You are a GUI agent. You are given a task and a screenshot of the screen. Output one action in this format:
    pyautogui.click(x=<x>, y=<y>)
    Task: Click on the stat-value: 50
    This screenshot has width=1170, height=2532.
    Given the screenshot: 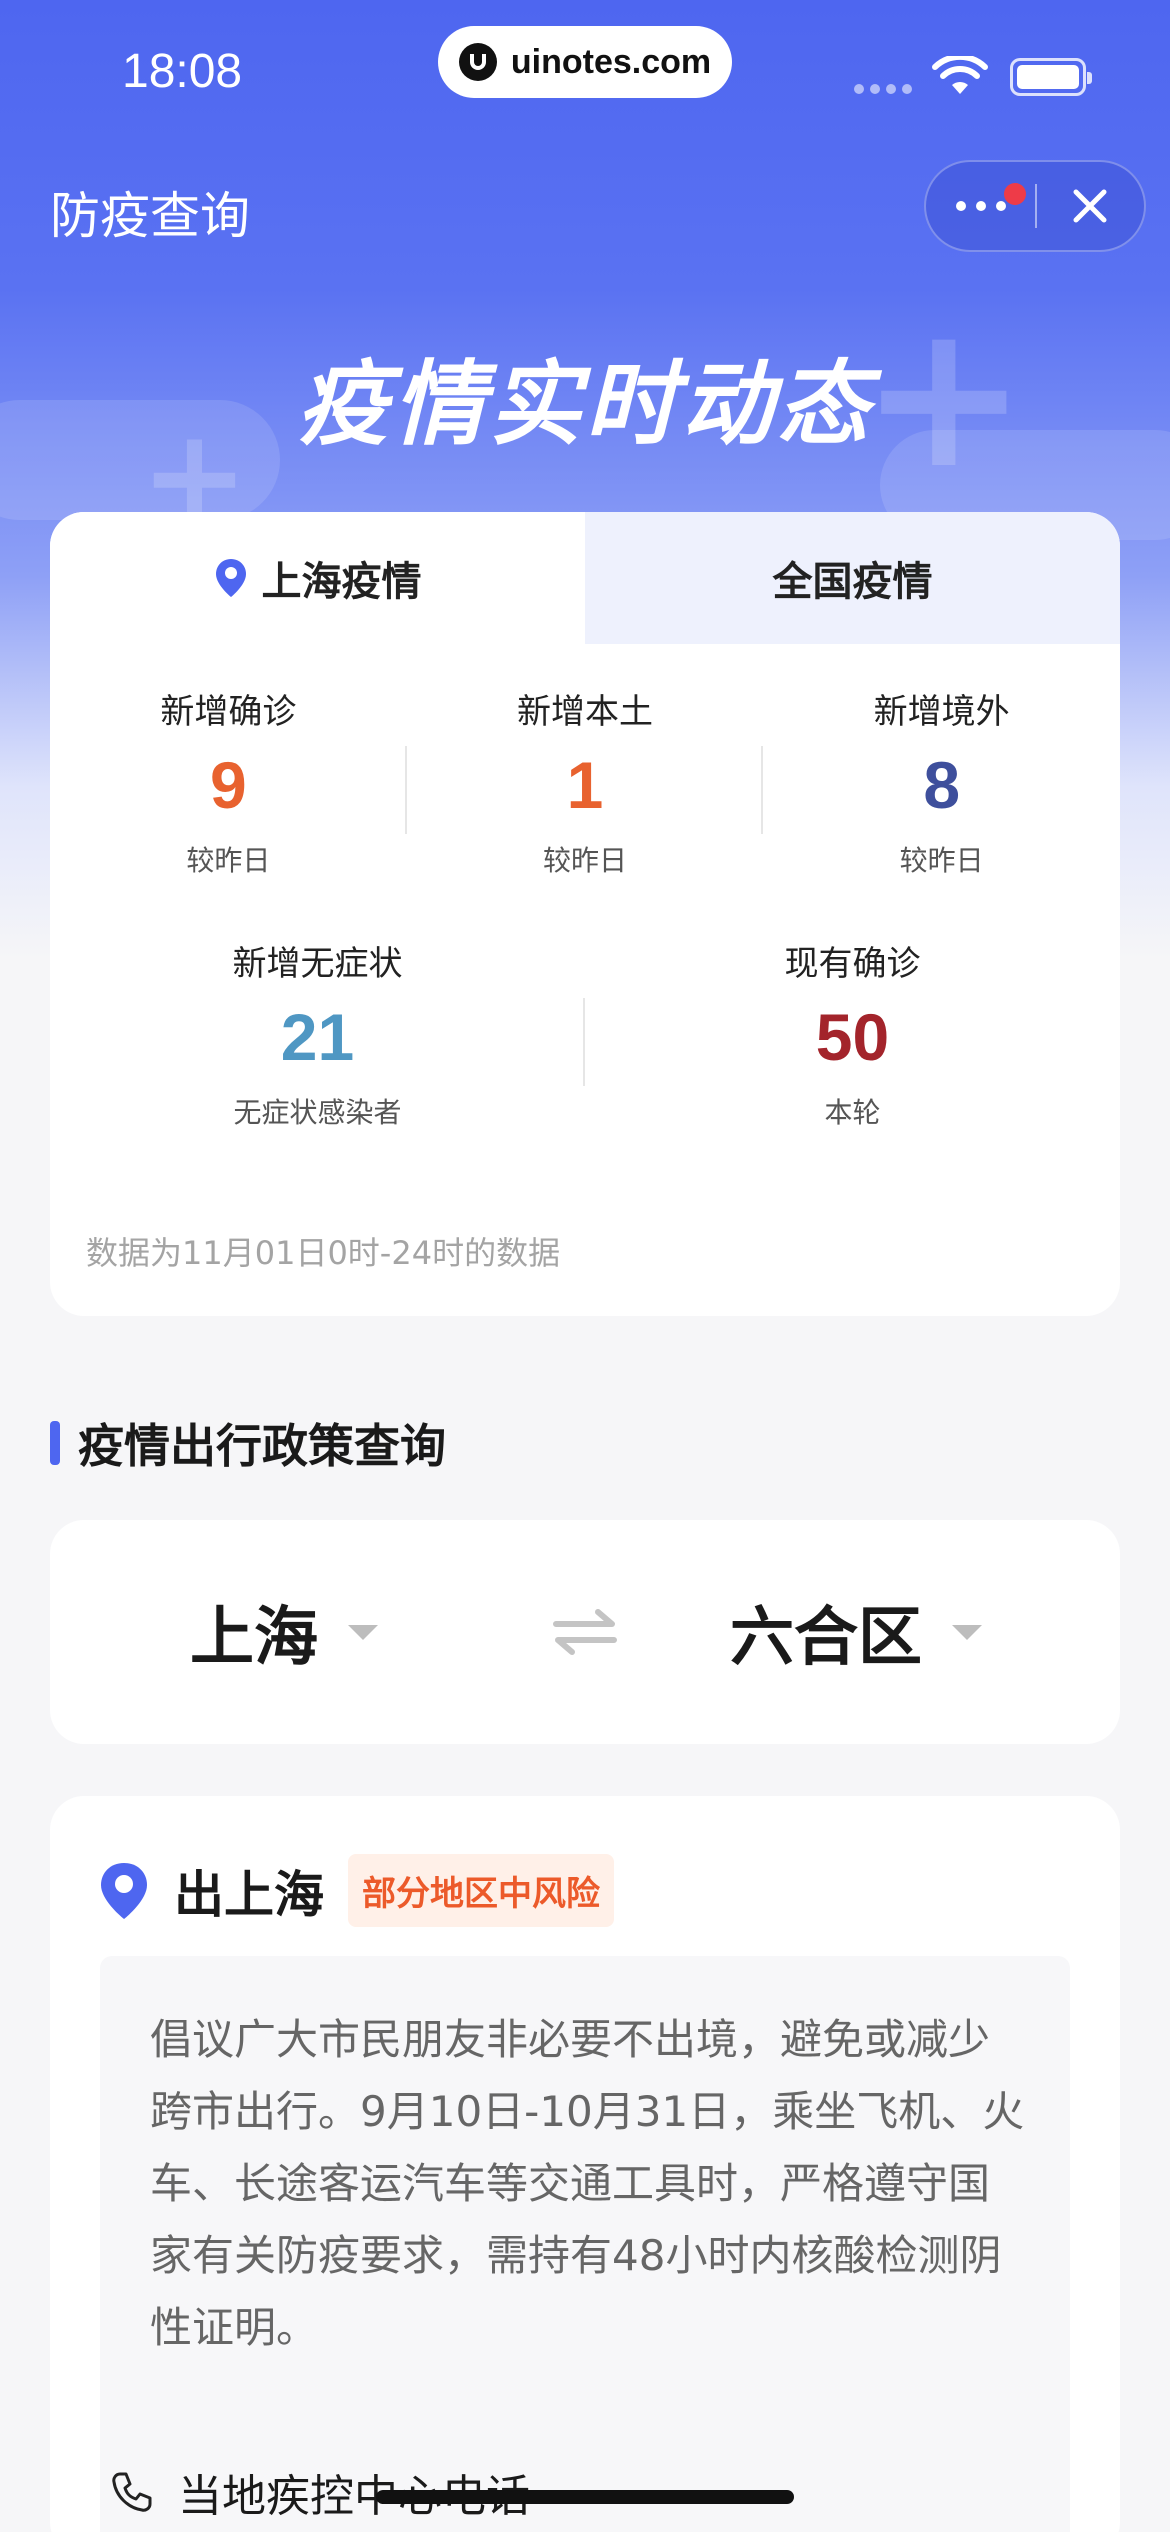 What is the action you would take?
    pyautogui.click(x=852, y=1037)
    